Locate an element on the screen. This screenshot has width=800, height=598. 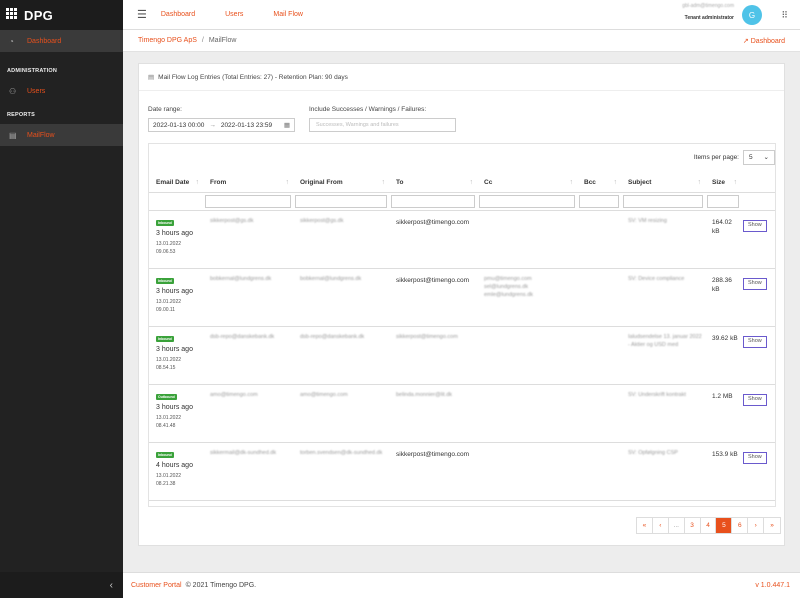
sidebar-item-mailflow: ▤ MailFlow is located at coordinates (61, 135).